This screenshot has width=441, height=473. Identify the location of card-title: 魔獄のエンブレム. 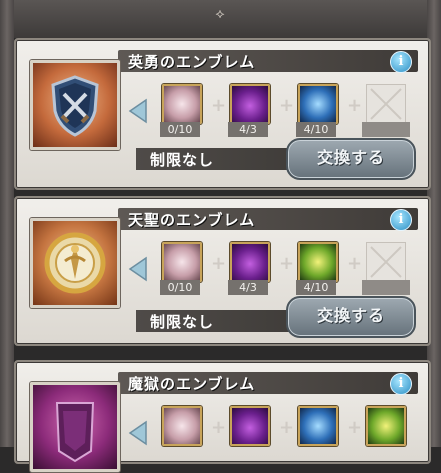
(192, 384).